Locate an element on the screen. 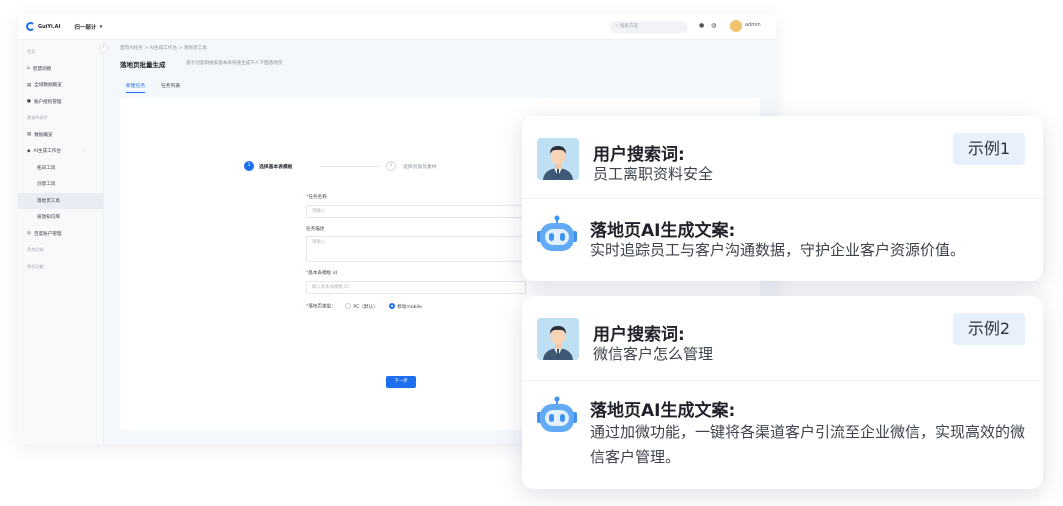  page-subtitle: 基于创意和搜索基本表快速生成千人千面落地页 is located at coordinates (234, 63).